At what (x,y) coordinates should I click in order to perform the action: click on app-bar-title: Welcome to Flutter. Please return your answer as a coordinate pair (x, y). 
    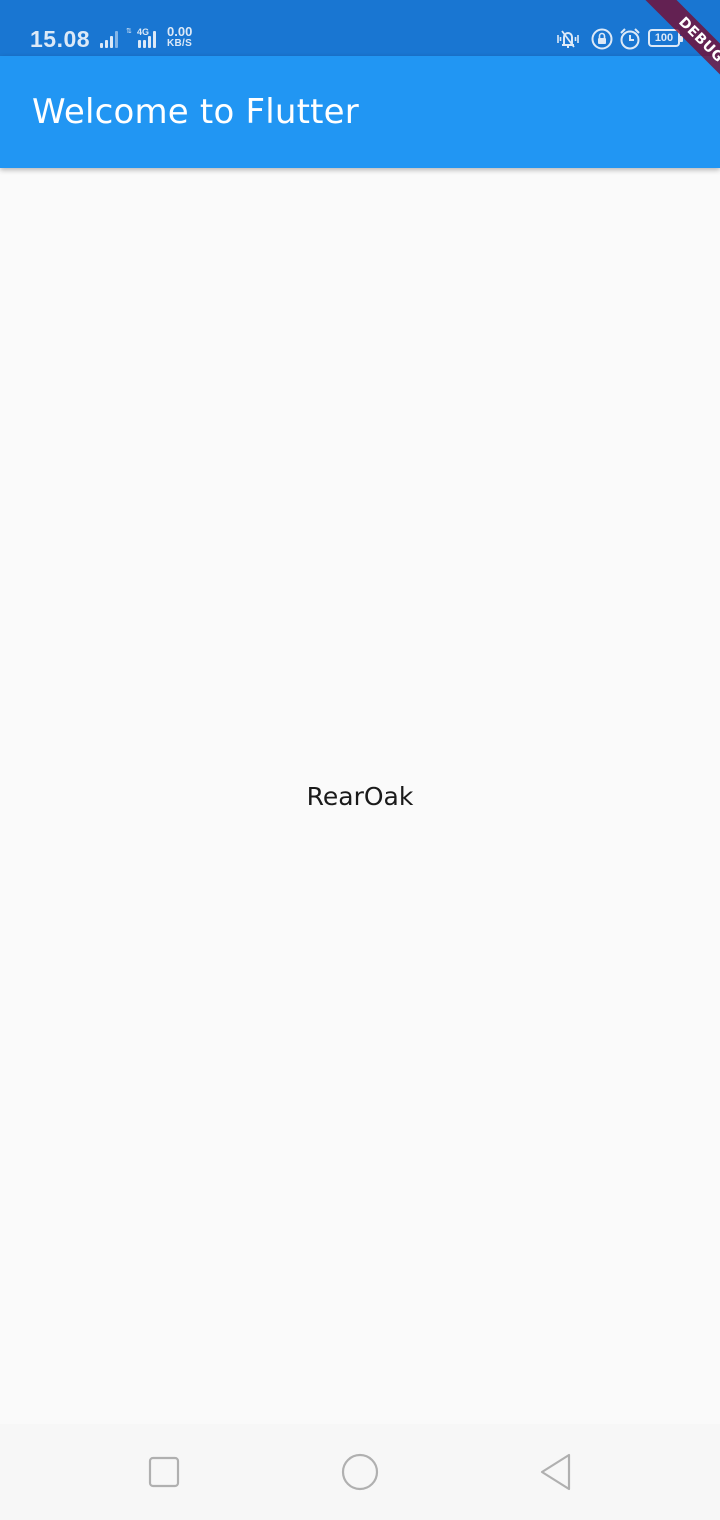
    Looking at the image, I should click on (195, 112).